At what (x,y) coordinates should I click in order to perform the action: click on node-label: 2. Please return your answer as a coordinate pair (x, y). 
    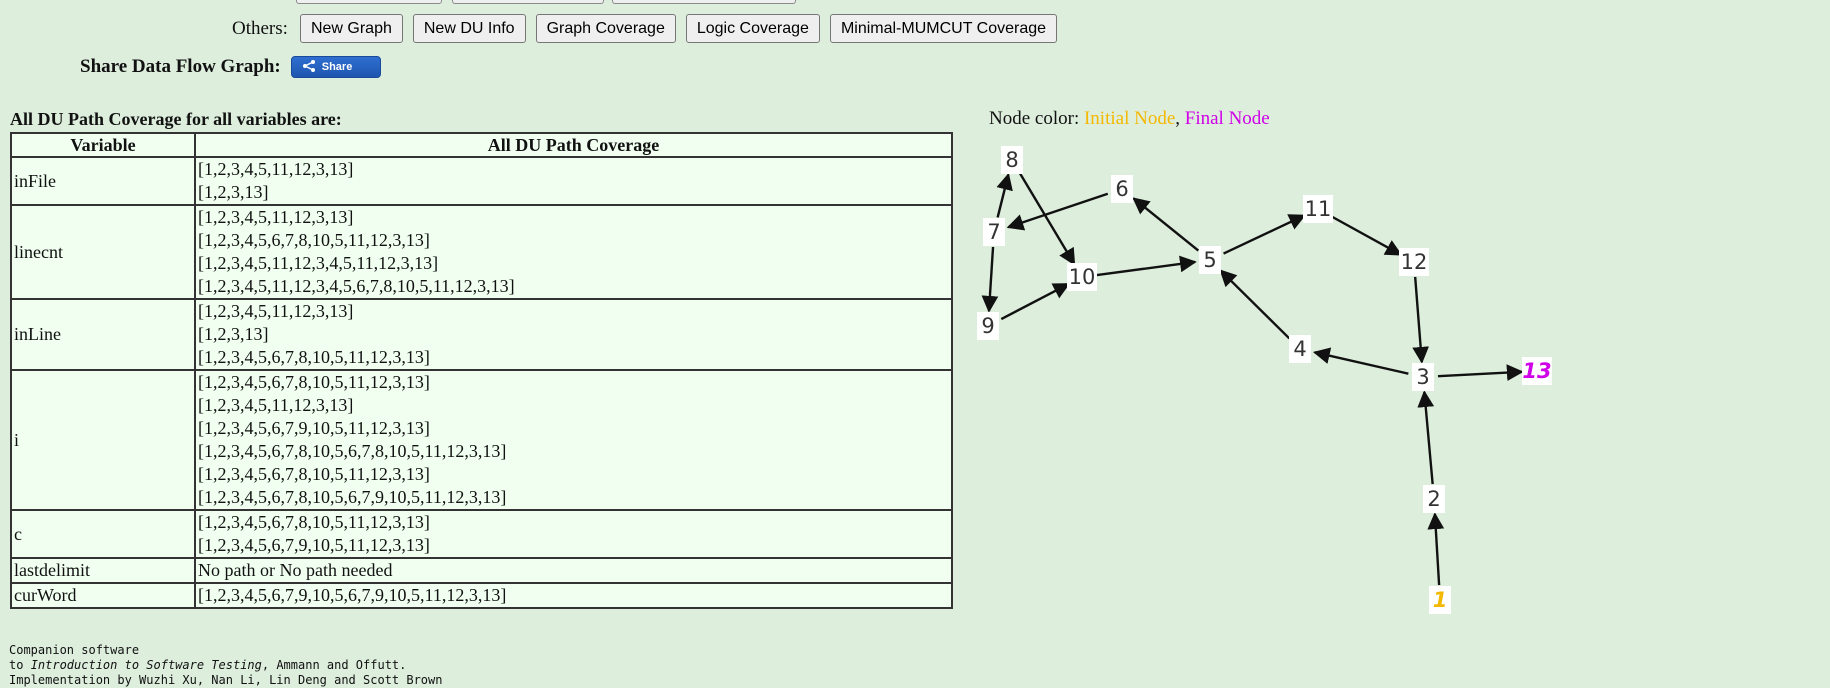
    Looking at the image, I should click on (1433, 499).